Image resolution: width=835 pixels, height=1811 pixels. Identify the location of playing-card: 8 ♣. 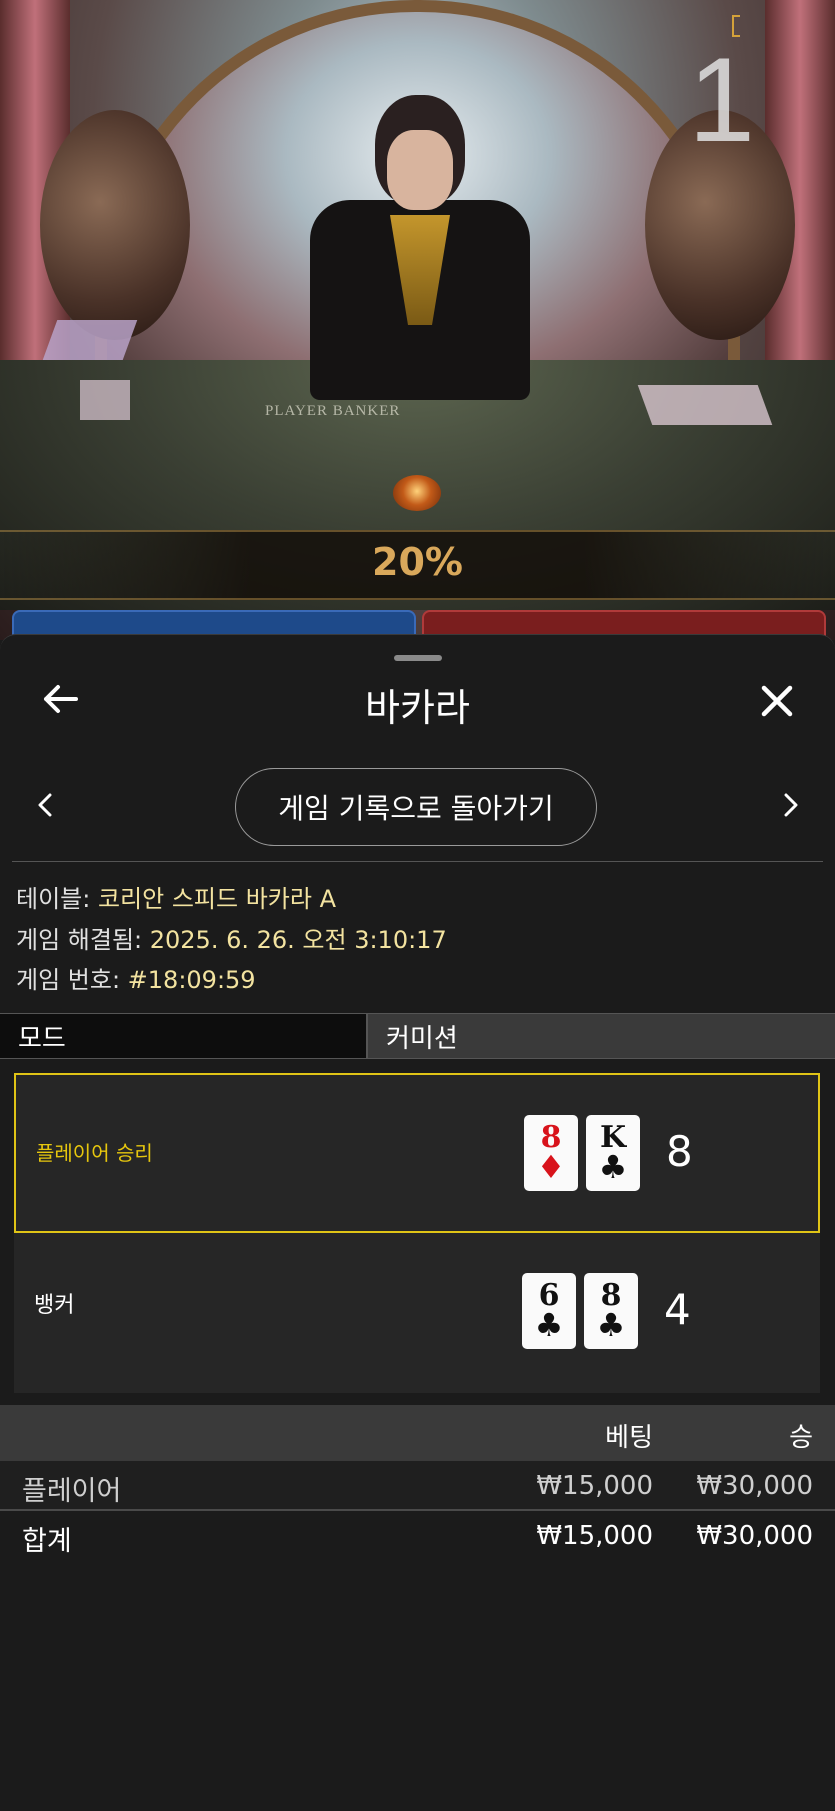
(611, 1311).